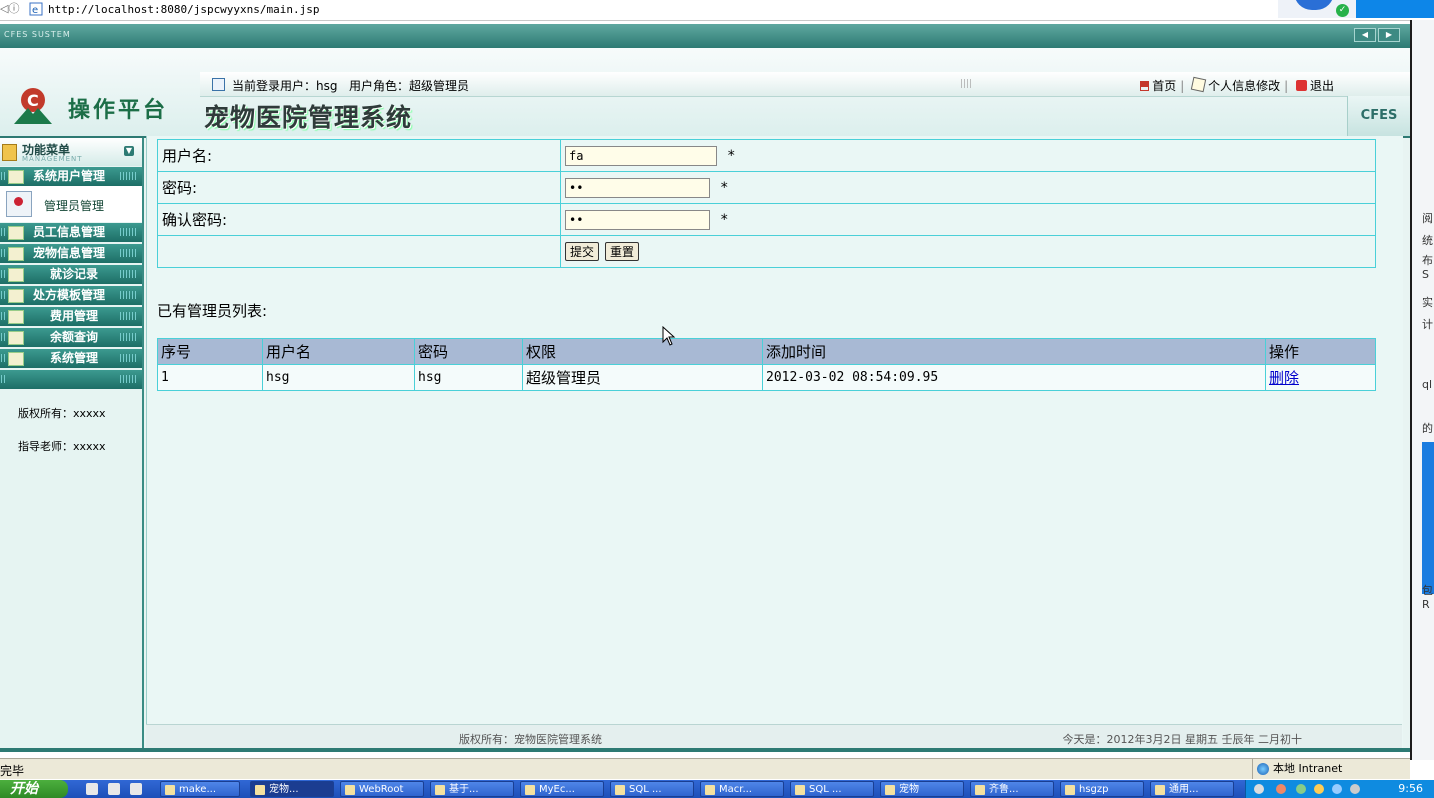  I want to click on svg-text: C, so click(33, 100).